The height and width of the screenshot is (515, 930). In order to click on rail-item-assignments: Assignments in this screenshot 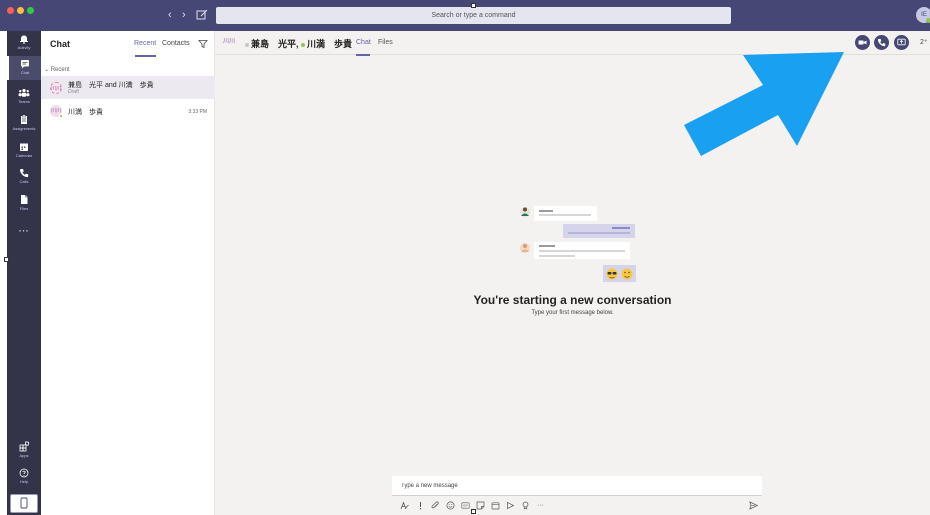, I will do `click(24, 122)`.